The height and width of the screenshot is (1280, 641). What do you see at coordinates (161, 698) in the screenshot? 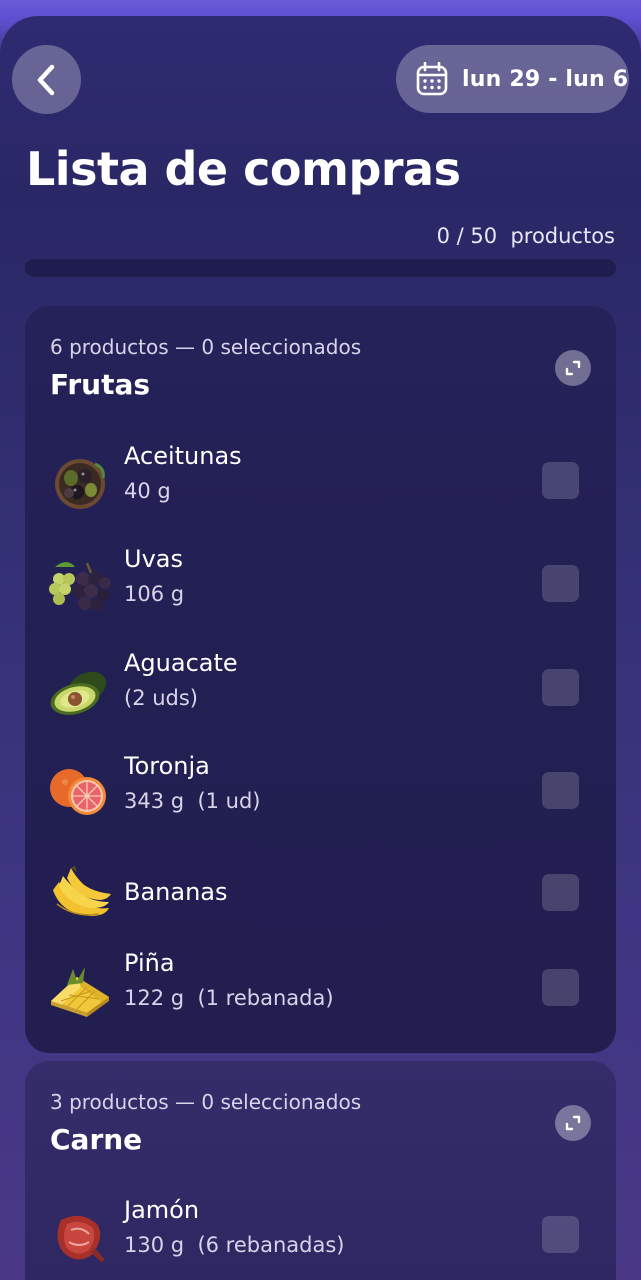
I see `item-quantity: (2 uds)` at bounding box center [161, 698].